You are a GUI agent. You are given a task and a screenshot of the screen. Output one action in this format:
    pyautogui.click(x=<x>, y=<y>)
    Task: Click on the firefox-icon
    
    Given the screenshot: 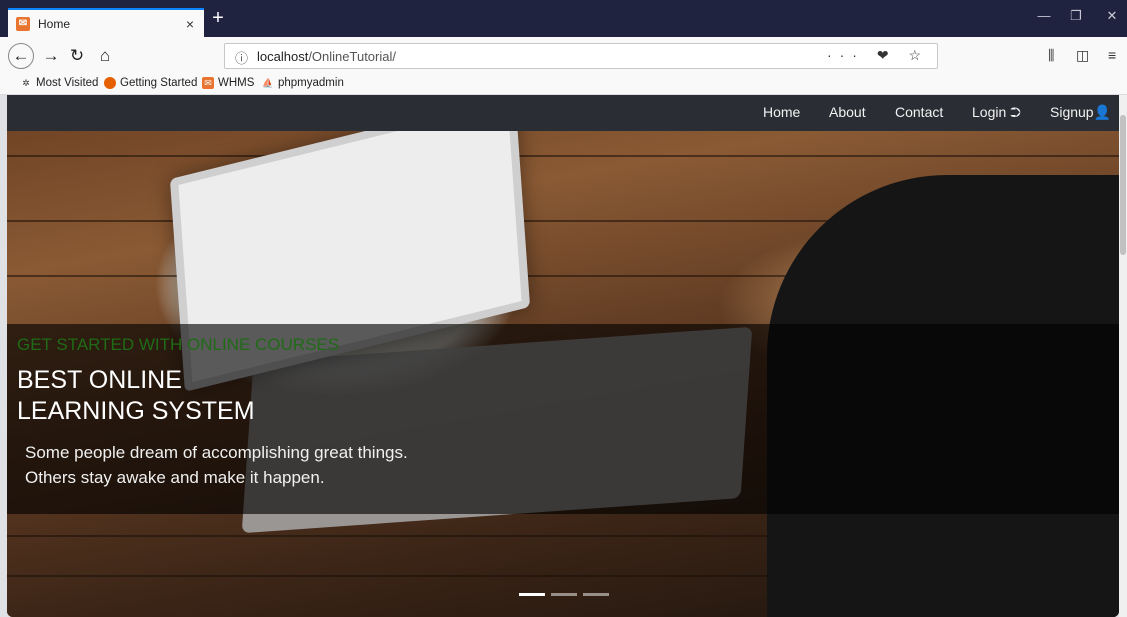 What is the action you would take?
    pyautogui.click(x=110, y=83)
    